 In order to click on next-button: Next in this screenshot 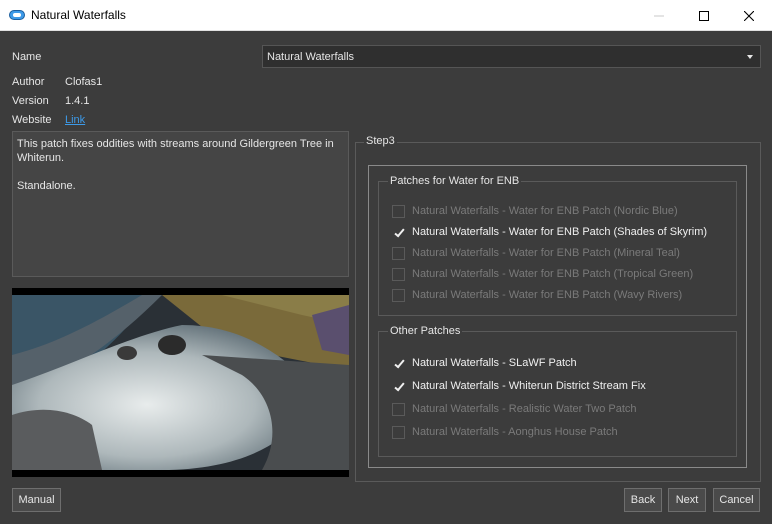, I will do `click(687, 500)`.